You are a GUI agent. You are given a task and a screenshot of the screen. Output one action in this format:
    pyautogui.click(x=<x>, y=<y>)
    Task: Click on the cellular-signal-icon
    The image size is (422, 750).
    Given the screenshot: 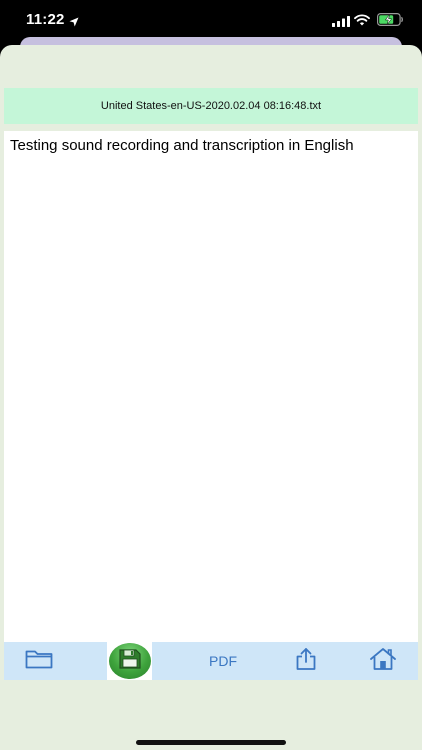 What is the action you would take?
    pyautogui.click(x=341, y=23)
    